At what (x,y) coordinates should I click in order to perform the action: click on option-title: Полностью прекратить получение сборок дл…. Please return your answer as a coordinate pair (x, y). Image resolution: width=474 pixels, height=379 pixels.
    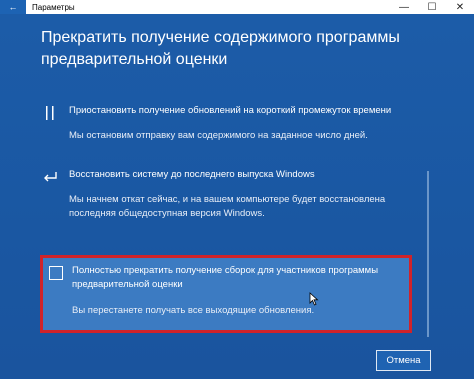
    Looking at the image, I should click on (225, 277).